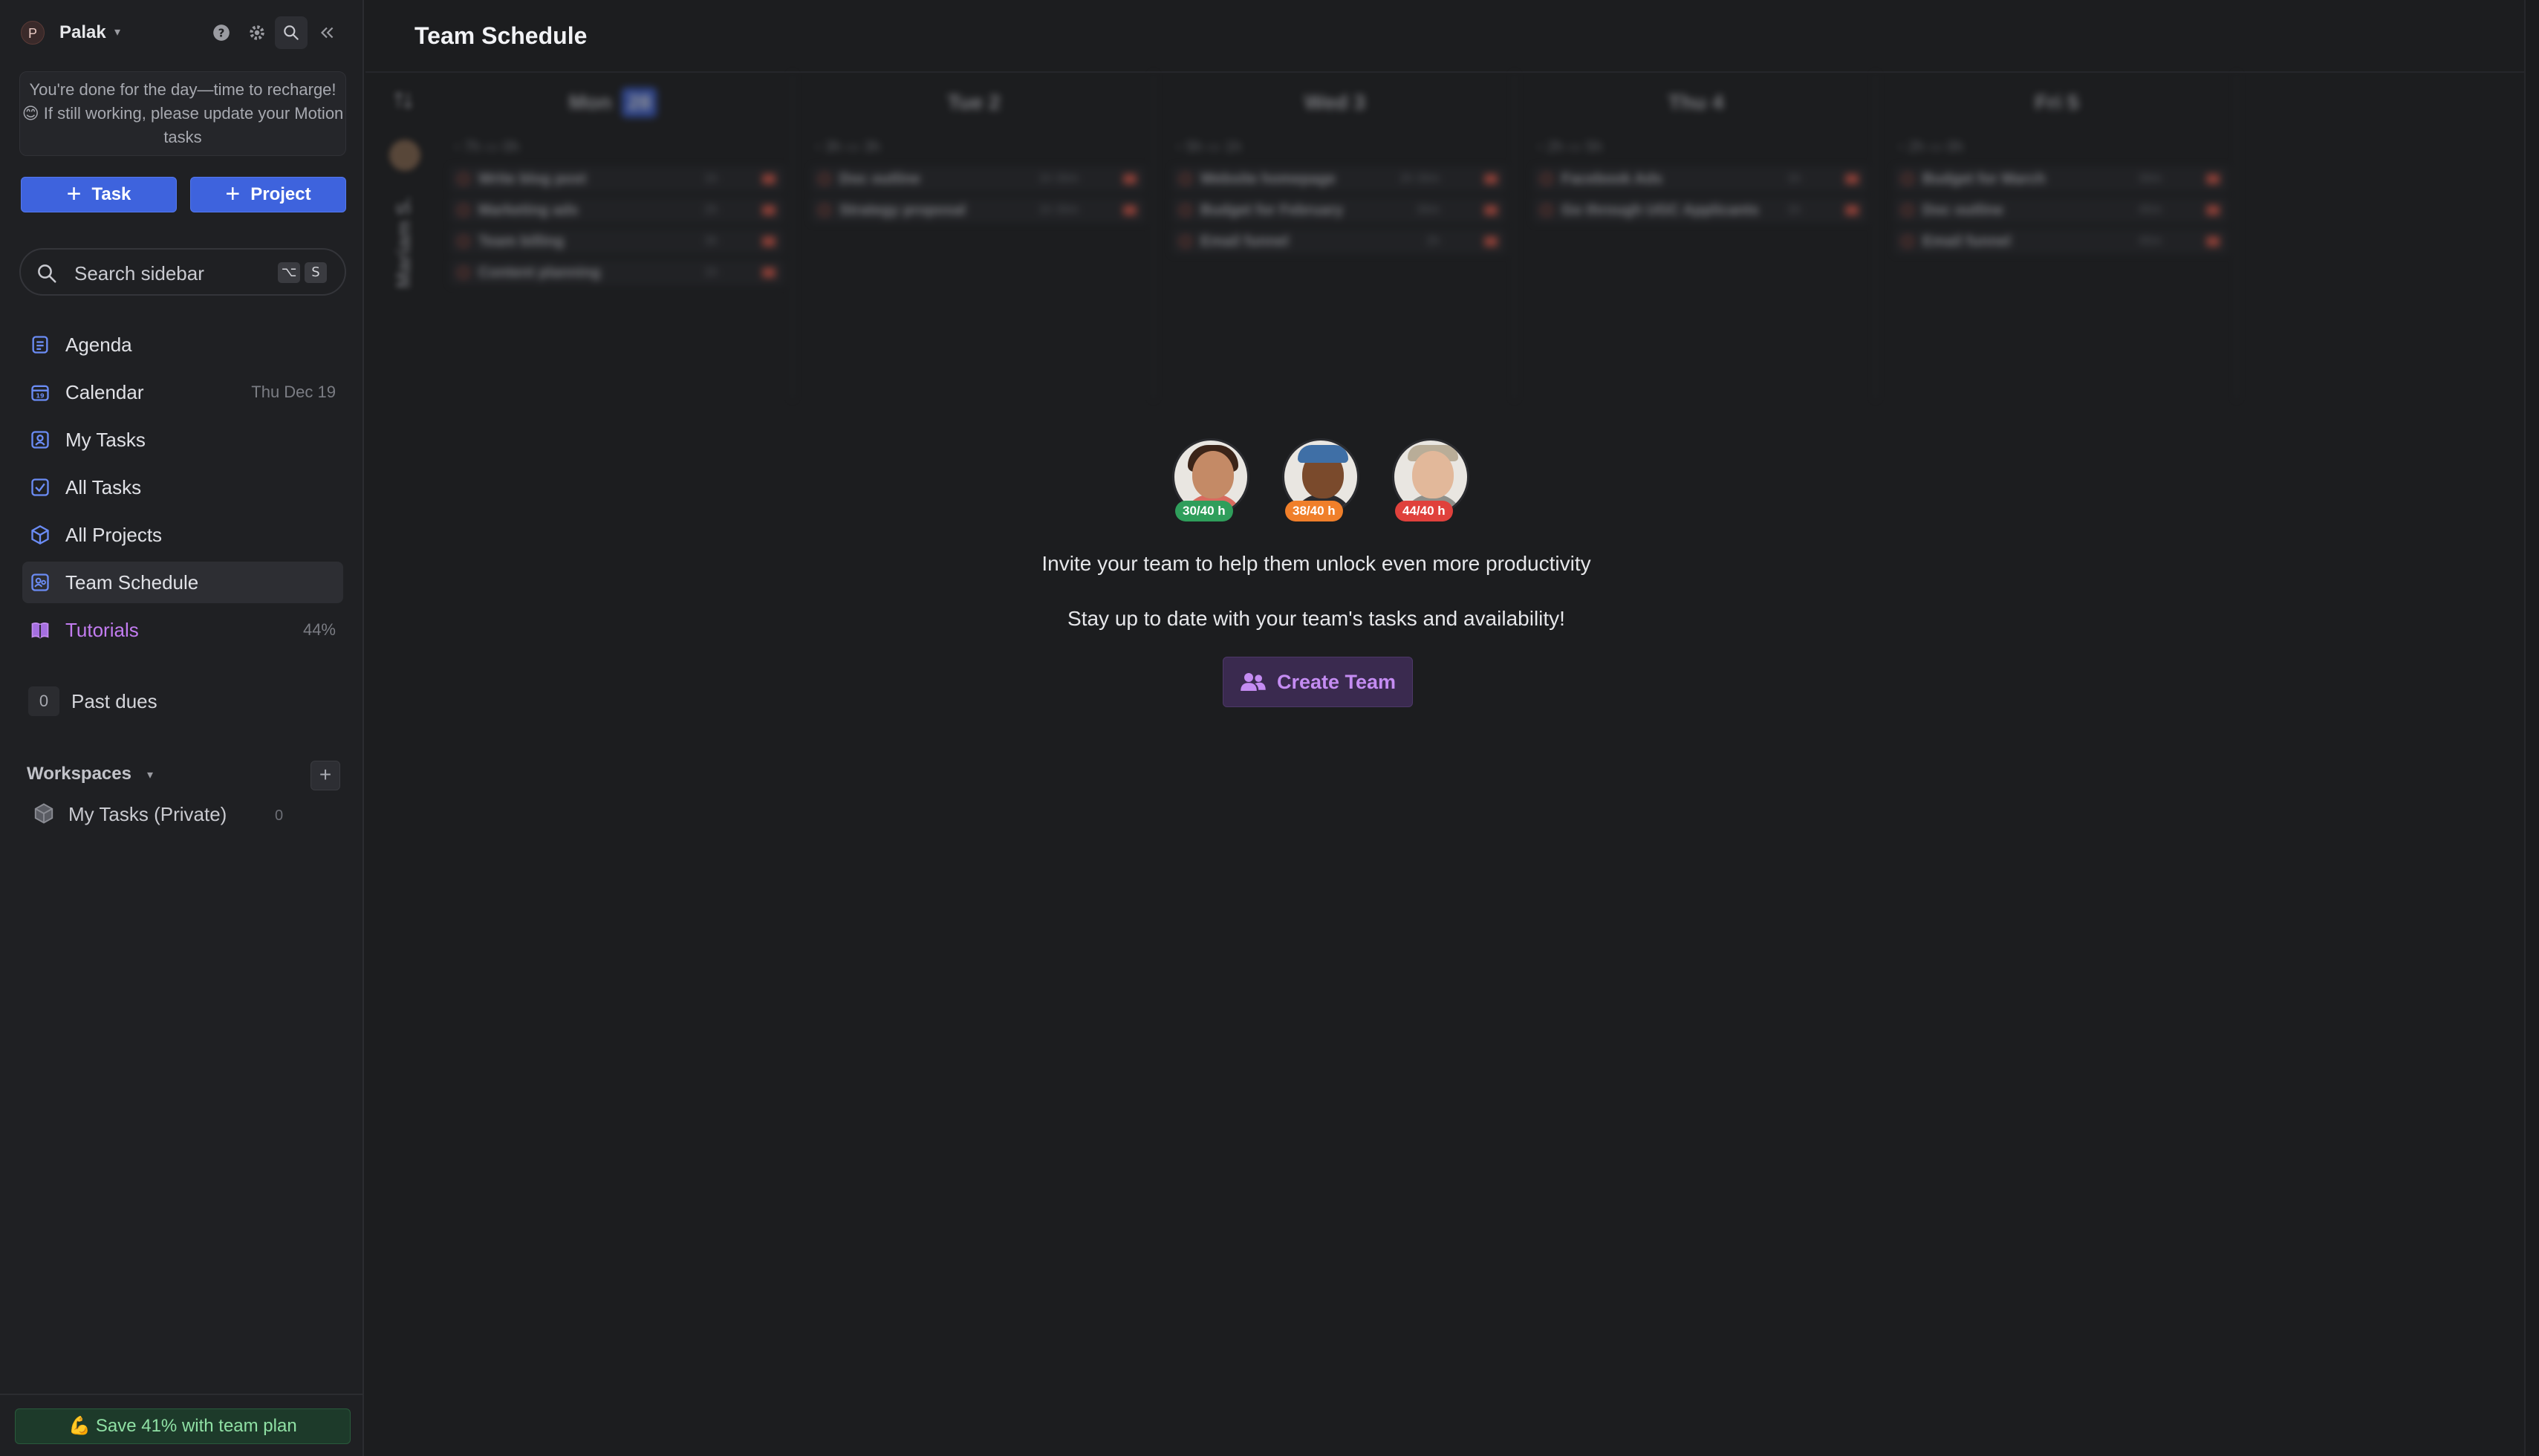  What do you see at coordinates (182, 440) in the screenshot?
I see `sidebar-item-my-tasks: My Tasks` at bounding box center [182, 440].